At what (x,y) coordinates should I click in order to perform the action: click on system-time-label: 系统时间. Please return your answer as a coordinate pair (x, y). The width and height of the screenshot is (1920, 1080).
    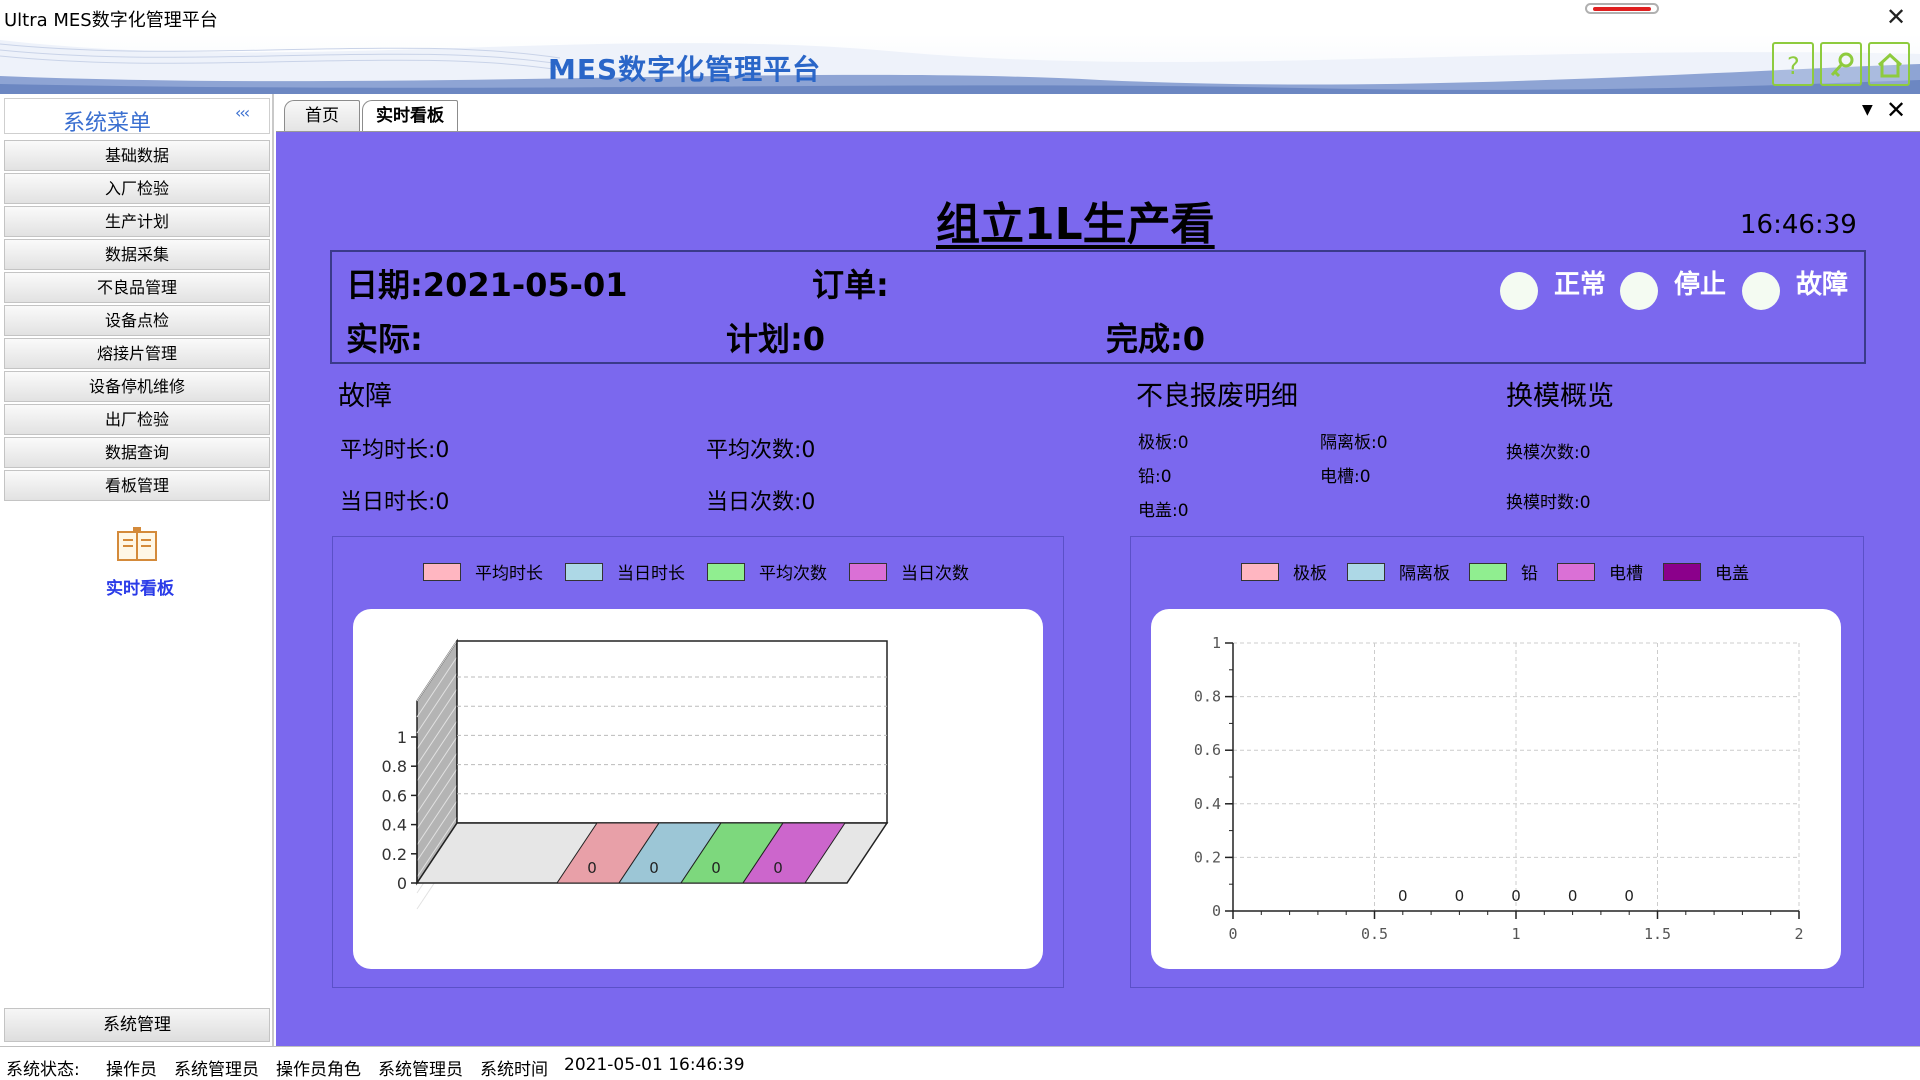
    Looking at the image, I should click on (514, 1070).